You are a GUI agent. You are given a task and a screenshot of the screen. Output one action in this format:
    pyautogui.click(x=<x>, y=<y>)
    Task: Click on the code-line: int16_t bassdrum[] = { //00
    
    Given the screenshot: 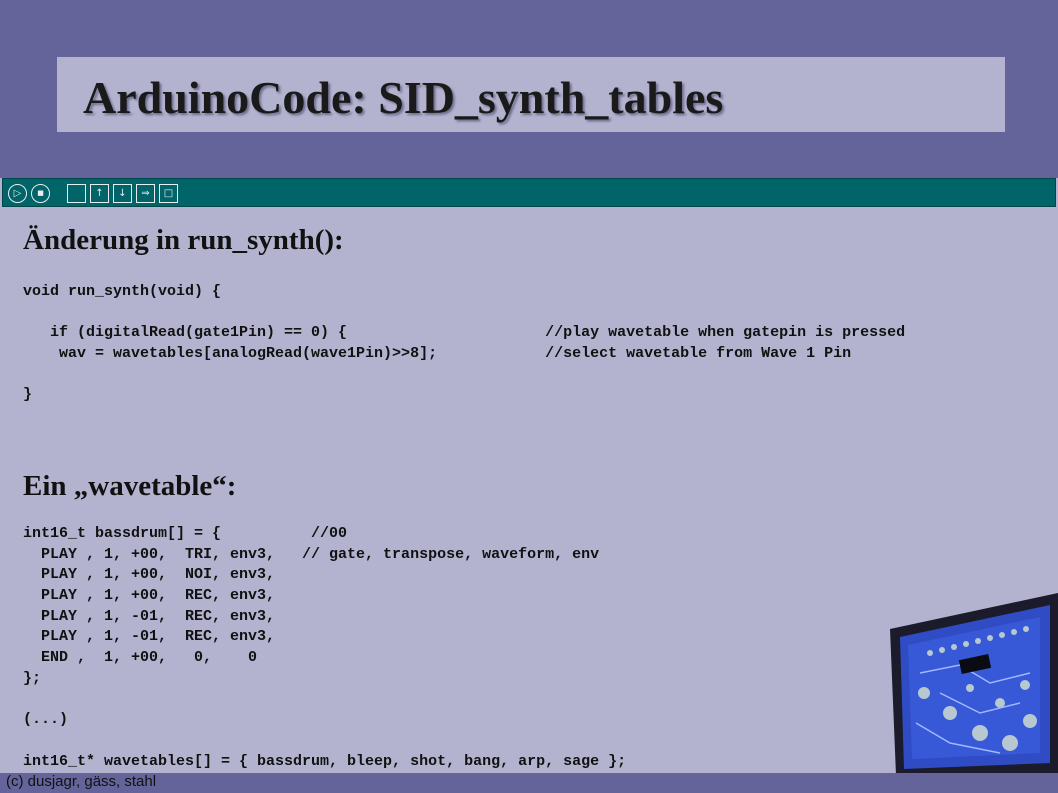 What is the action you would take?
    pyautogui.click(x=185, y=533)
    